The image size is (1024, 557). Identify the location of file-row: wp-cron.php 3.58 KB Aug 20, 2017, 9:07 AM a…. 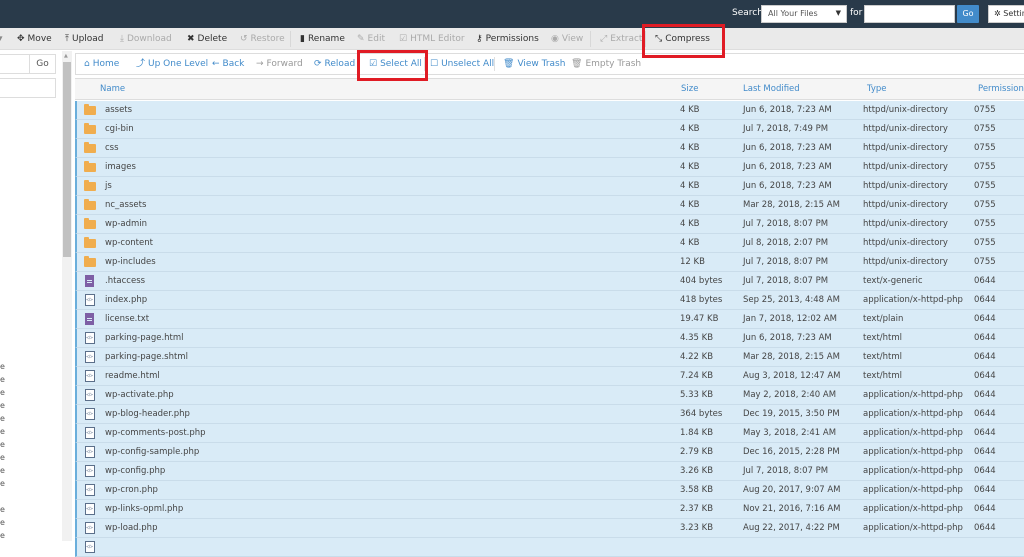
(549, 490).